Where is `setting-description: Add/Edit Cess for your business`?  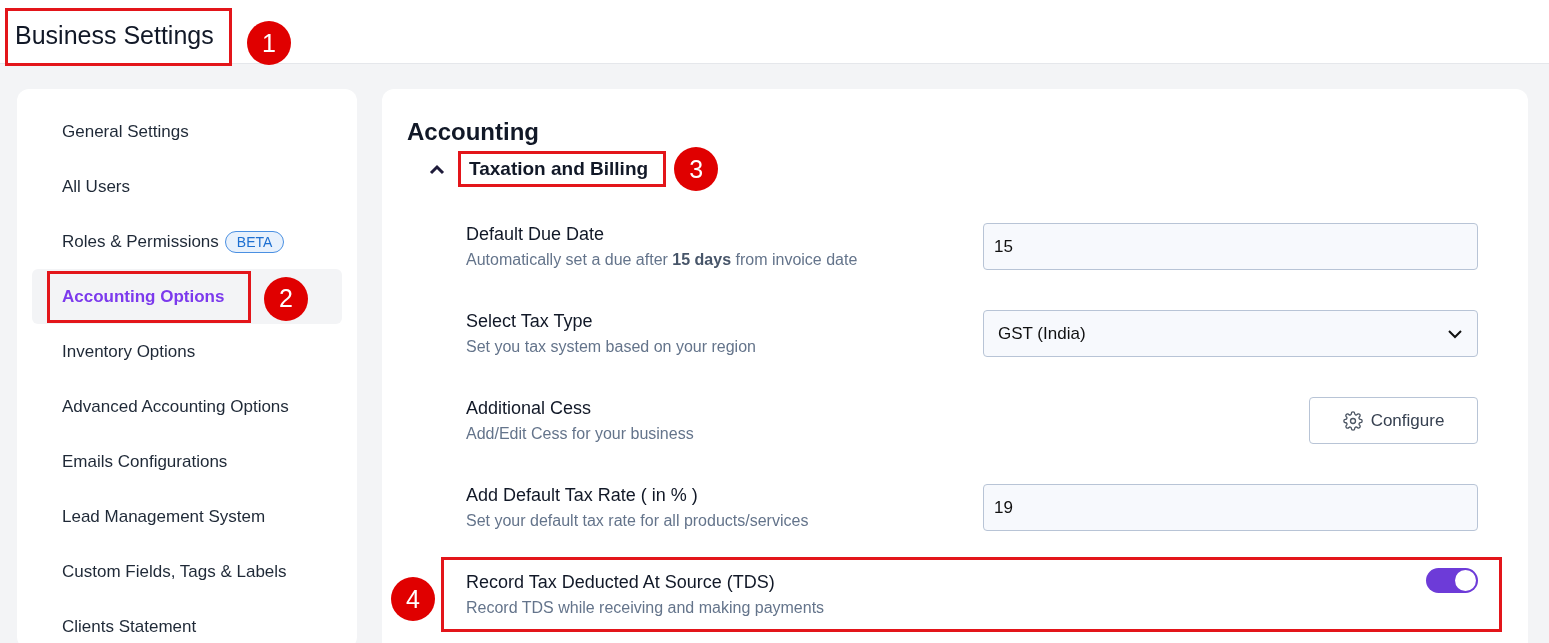 setting-description: Add/Edit Cess for your business is located at coordinates (580, 434).